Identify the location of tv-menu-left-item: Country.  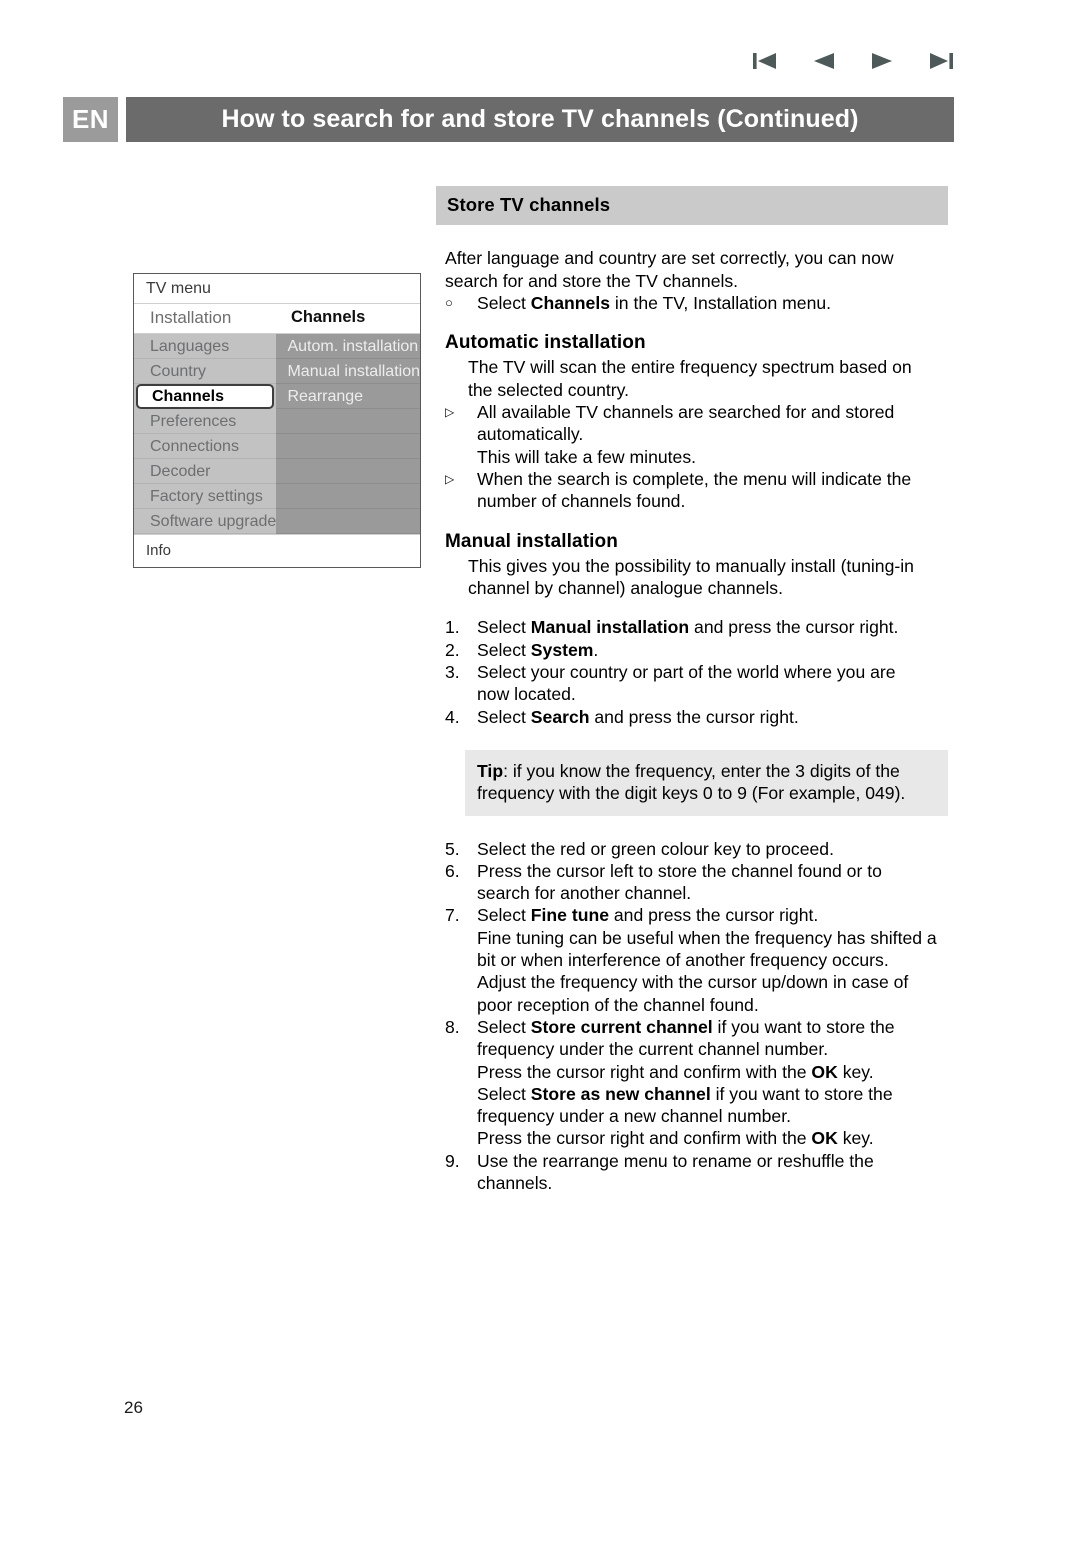
(205, 371).